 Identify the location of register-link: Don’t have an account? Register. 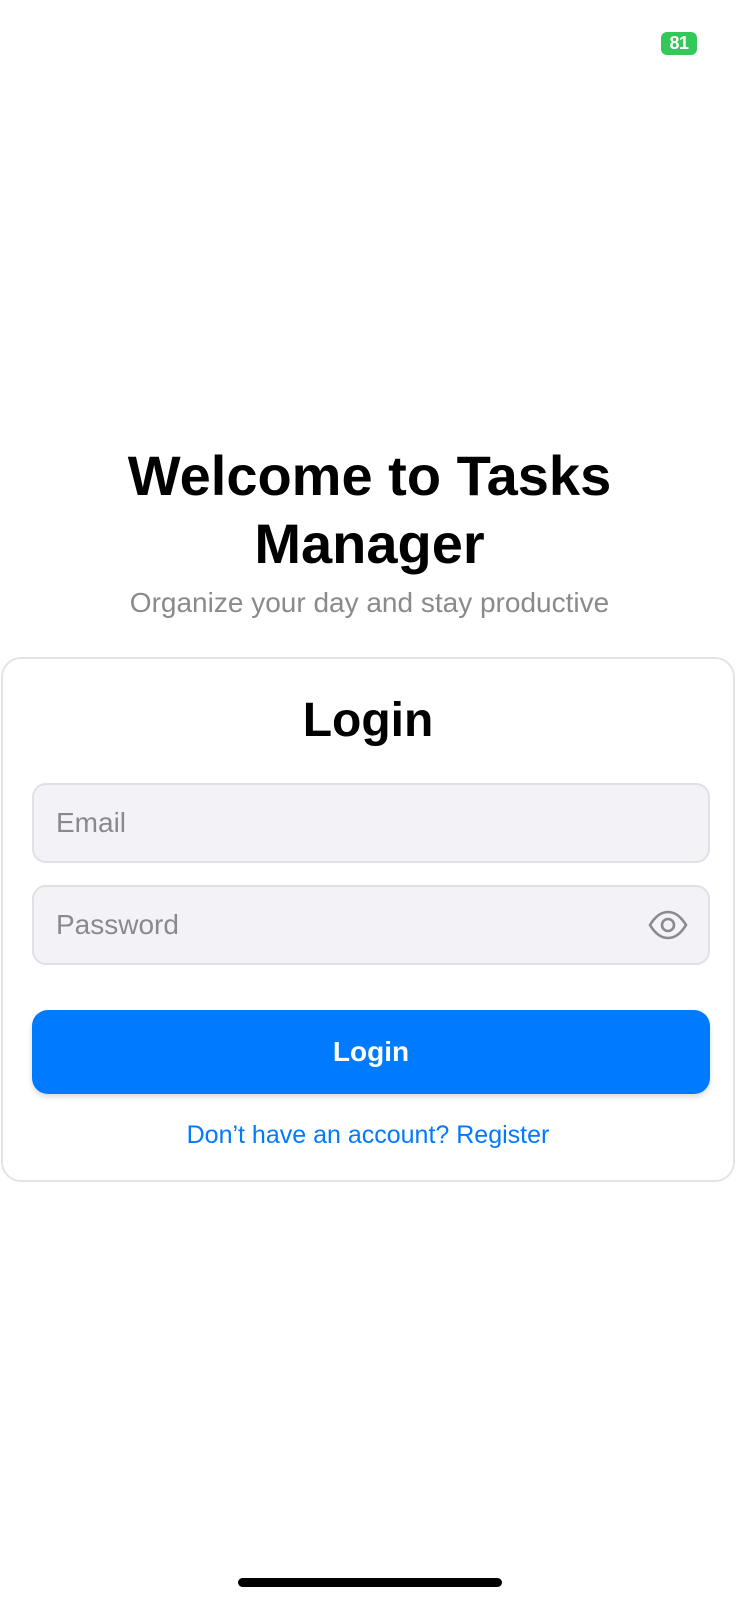
(368, 1135).